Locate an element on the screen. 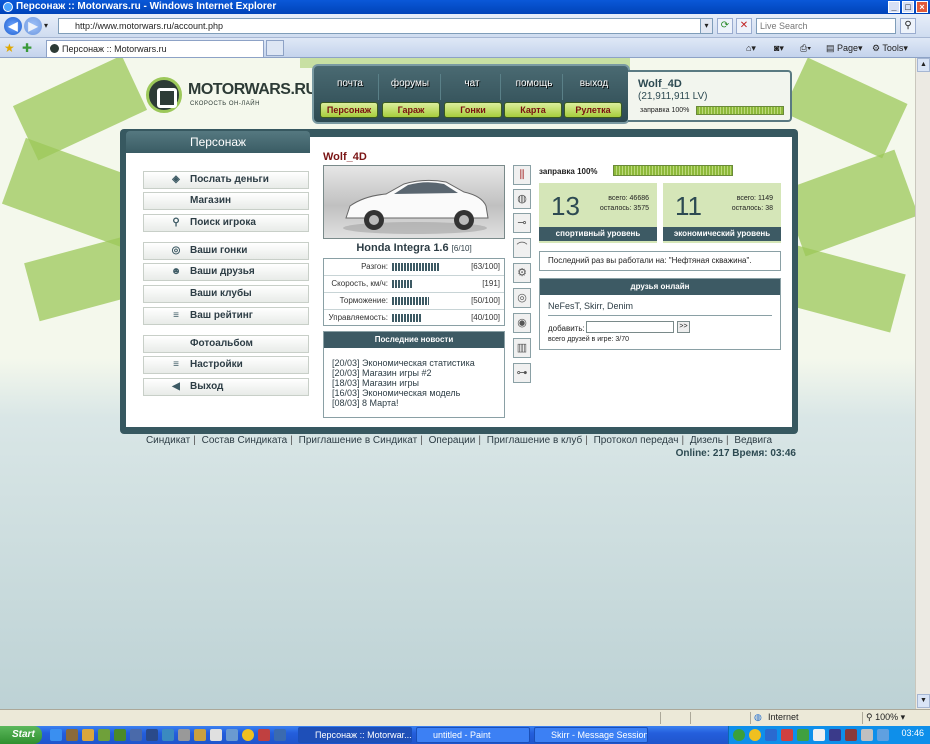  close-button: × is located at coordinates (922, 7).